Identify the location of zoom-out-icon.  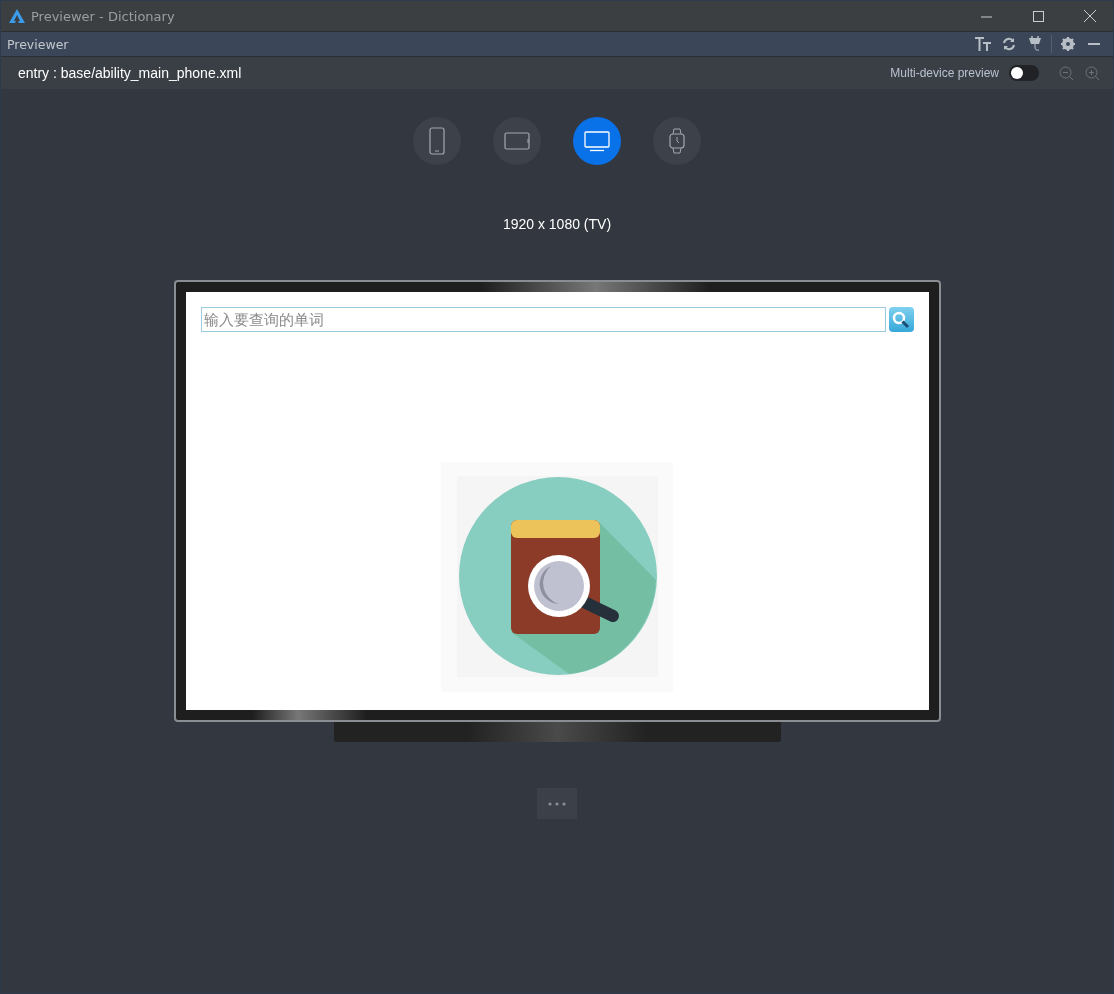
(1066, 73).